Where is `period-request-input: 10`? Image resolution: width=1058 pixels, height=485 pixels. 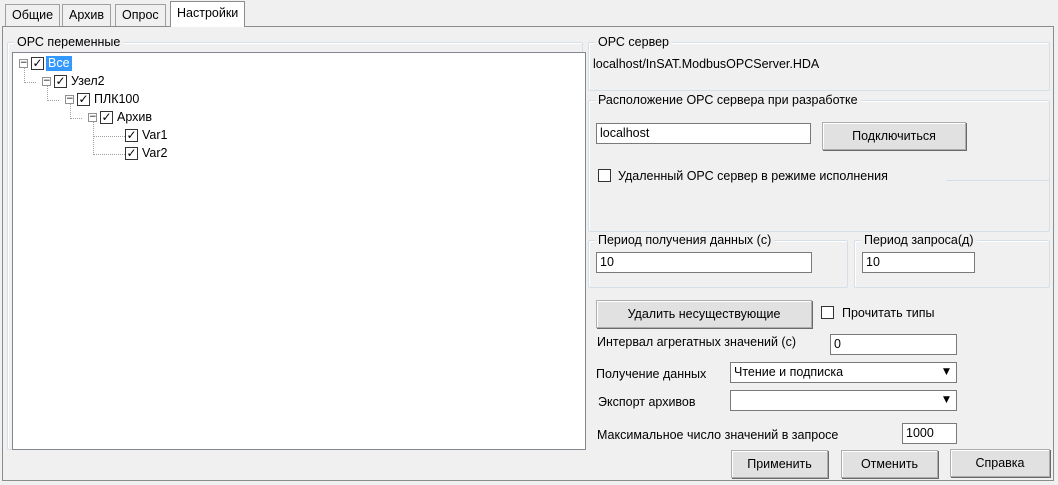 period-request-input: 10 is located at coordinates (918, 262).